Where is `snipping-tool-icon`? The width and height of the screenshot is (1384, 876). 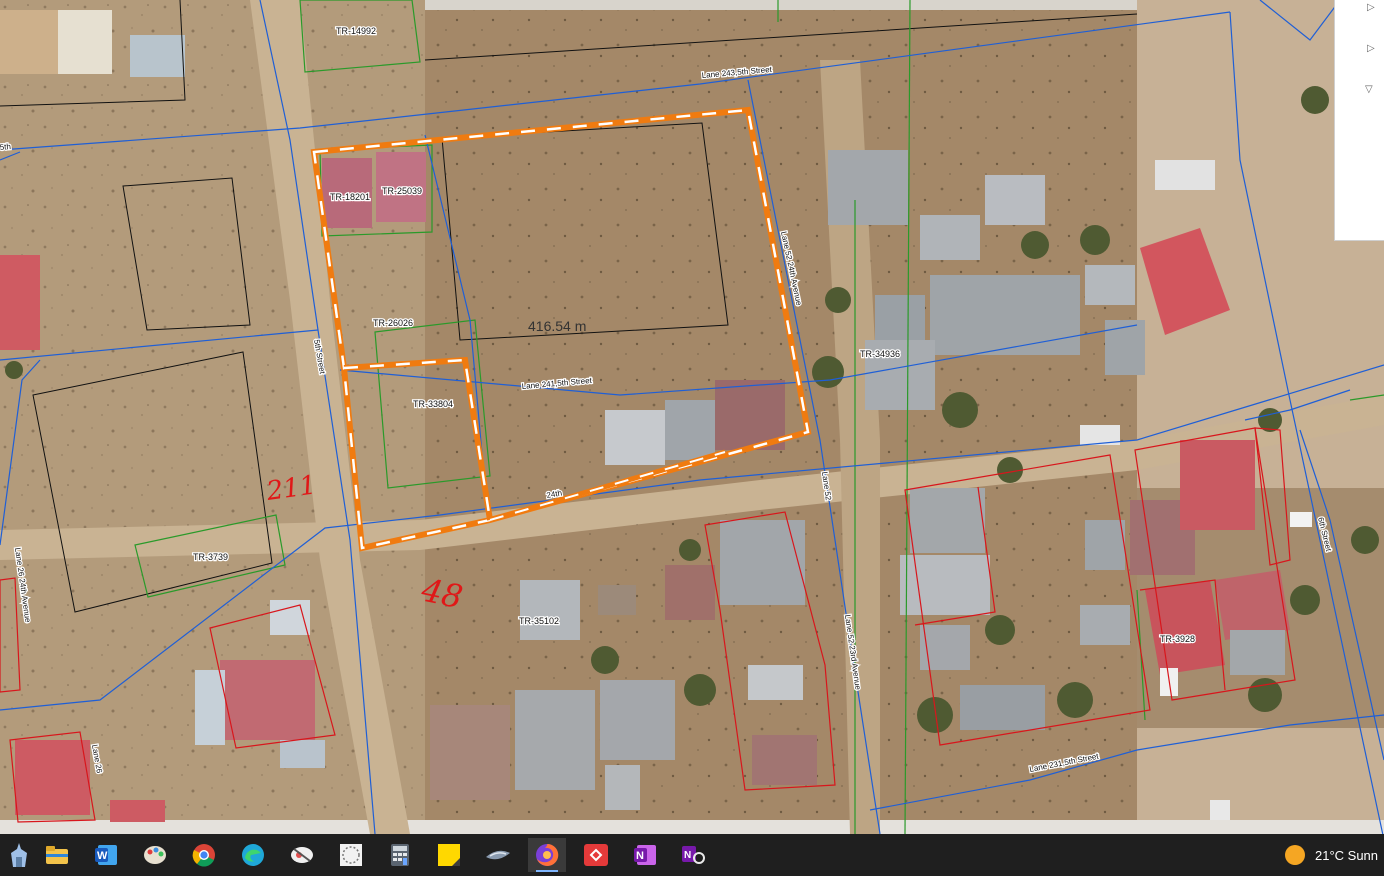 snipping-tool-icon is located at coordinates (302, 855).